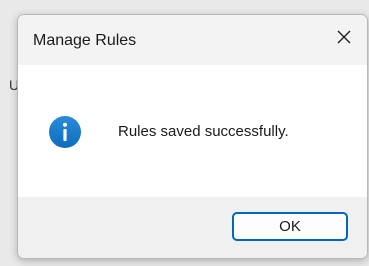  I want to click on close-button, so click(344, 37).